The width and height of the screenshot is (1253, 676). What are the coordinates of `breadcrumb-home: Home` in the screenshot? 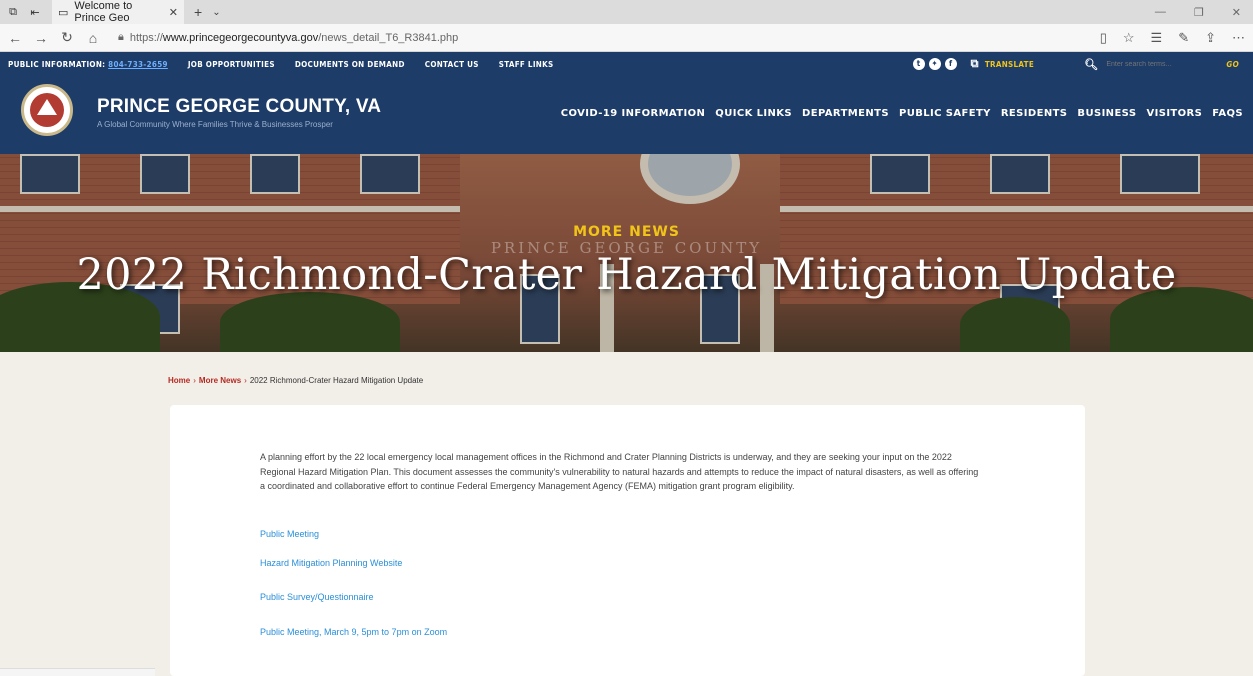 It's located at (179, 380).